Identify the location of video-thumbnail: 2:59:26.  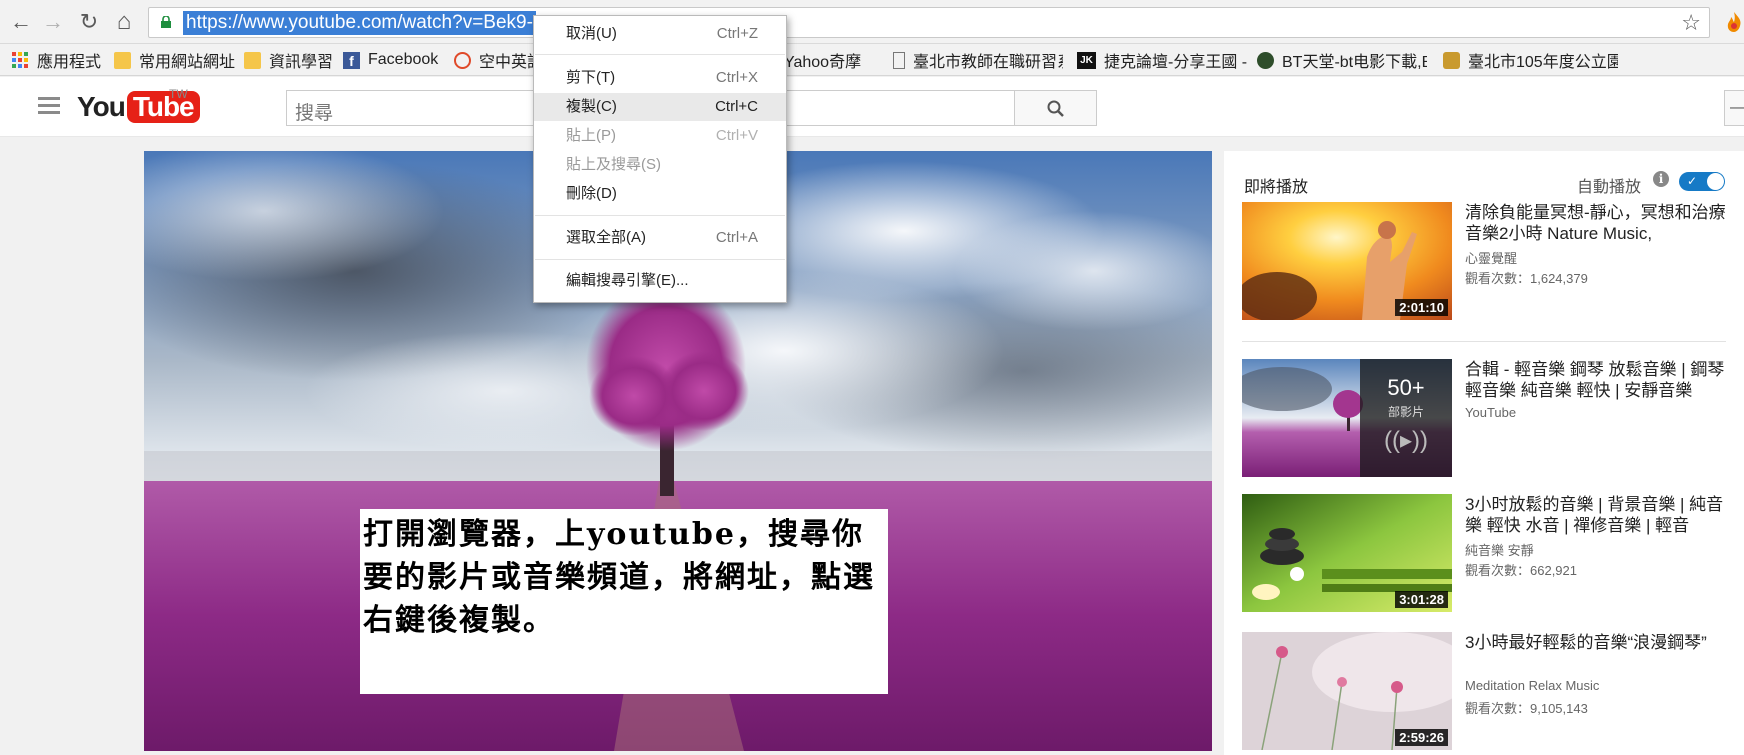
(1347, 691).